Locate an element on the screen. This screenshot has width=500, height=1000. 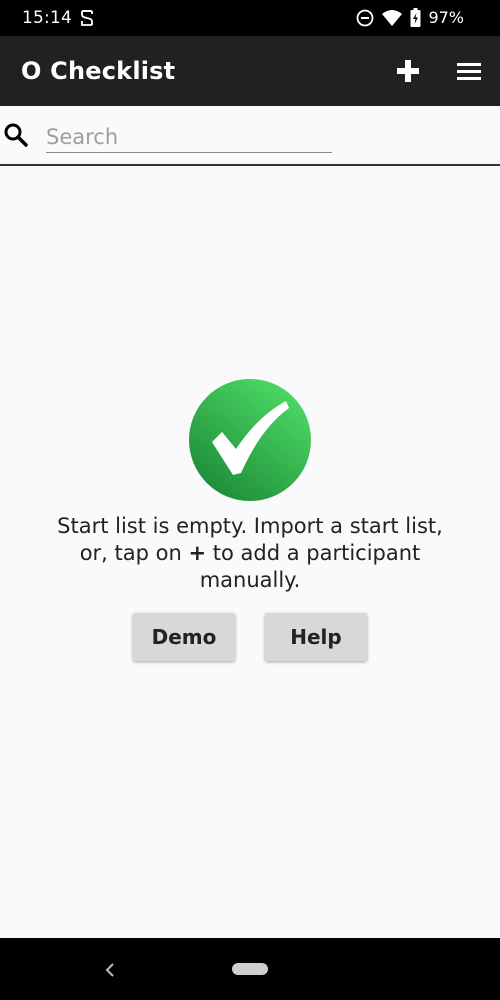
notification-icon is located at coordinates (87, 18).